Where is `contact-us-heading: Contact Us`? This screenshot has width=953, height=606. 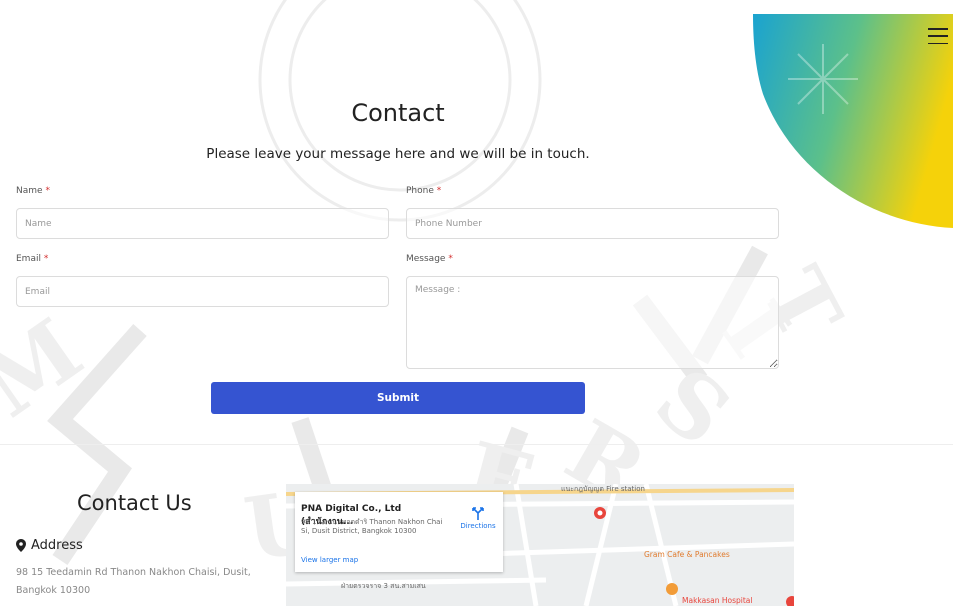 contact-us-heading: Contact Us is located at coordinates (134, 503).